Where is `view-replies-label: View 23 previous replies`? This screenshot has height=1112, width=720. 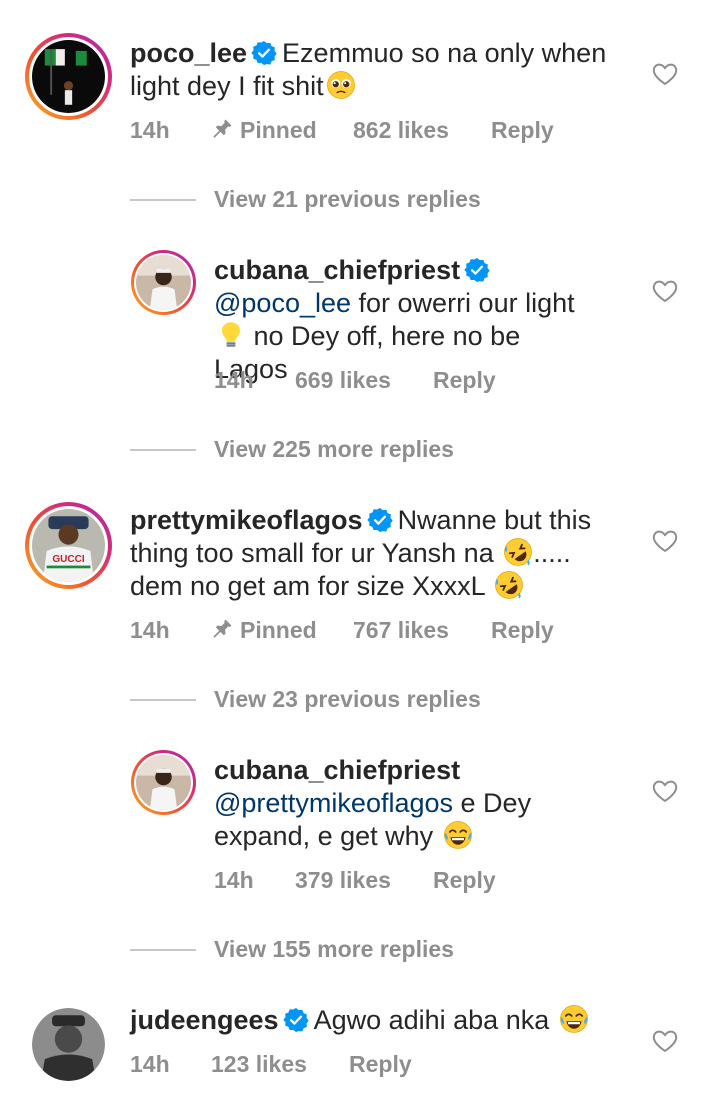
view-replies-label: View 23 previous replies is located at coordinates (347, 699).